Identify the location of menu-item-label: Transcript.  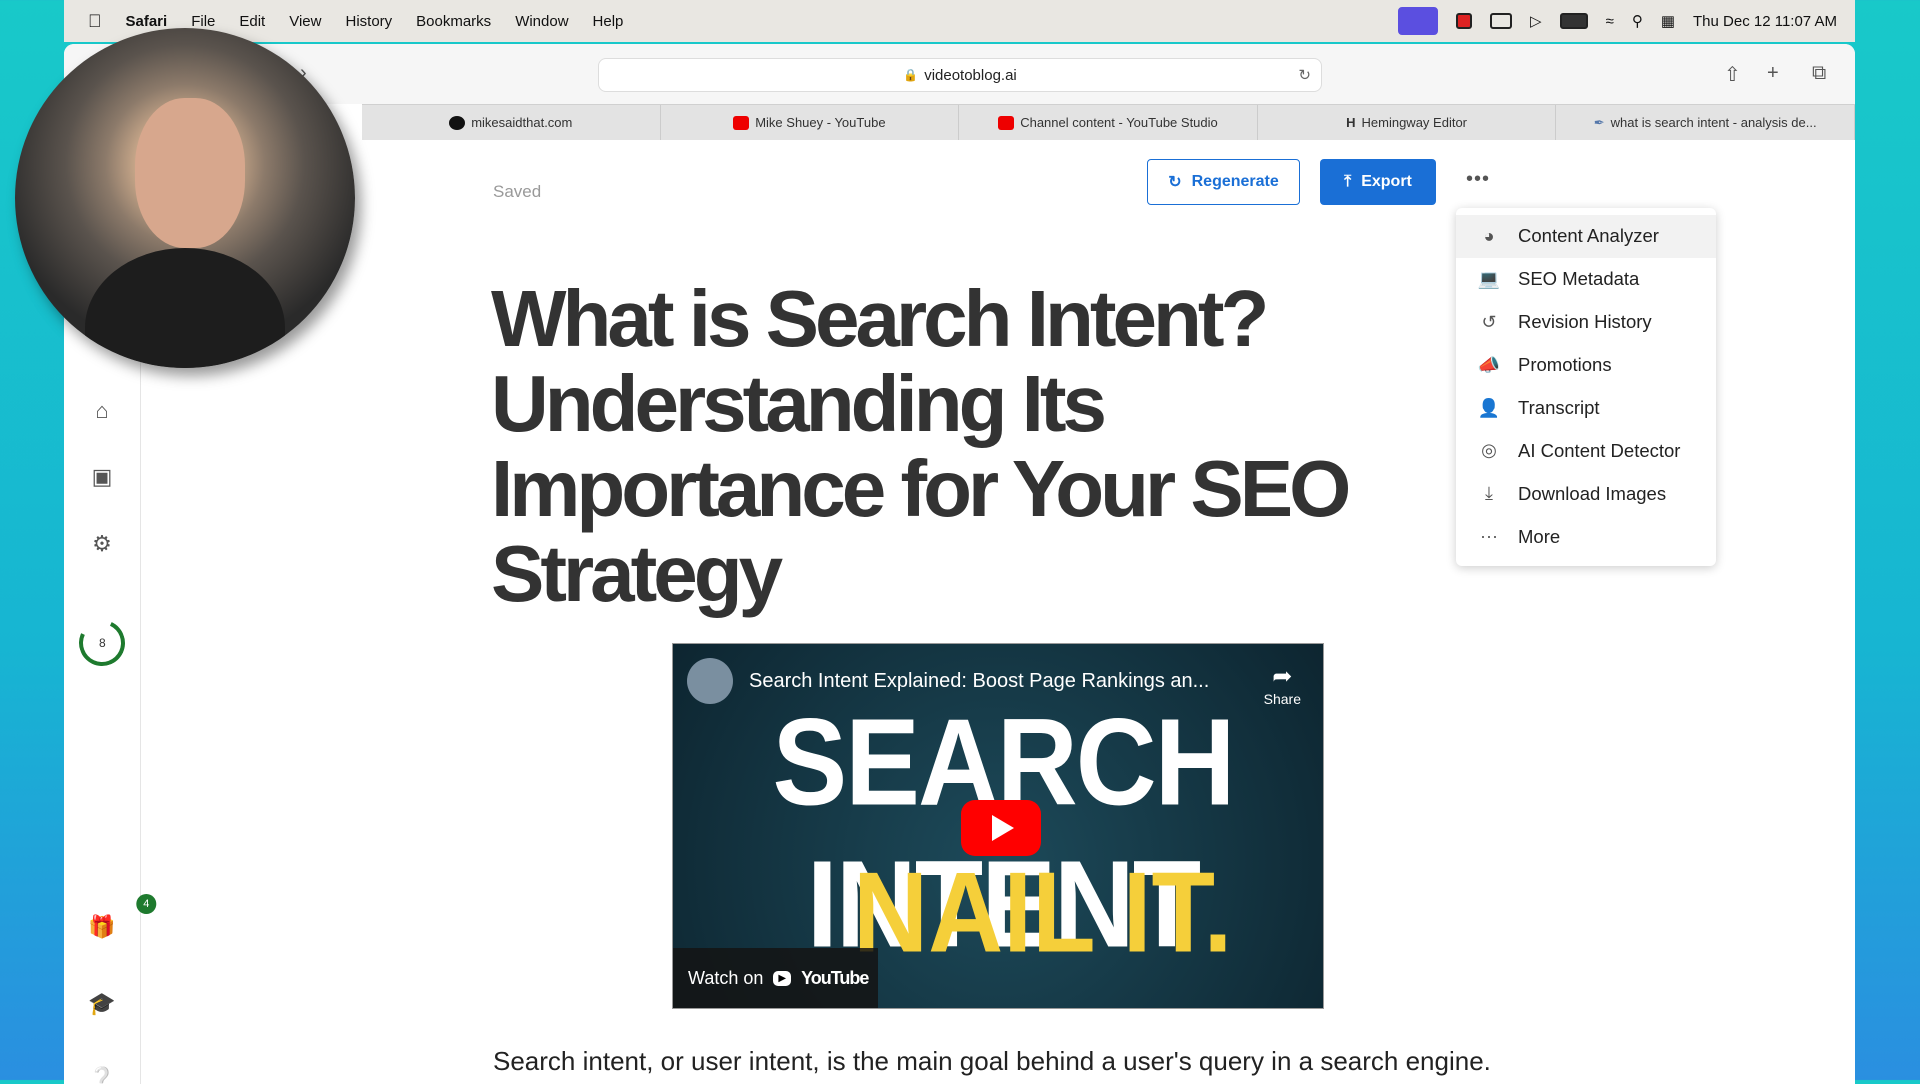
(1559, 407).